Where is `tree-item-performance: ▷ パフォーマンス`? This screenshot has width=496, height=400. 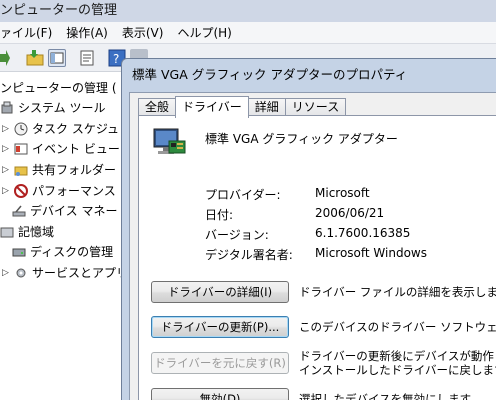 tree-item-performance: ▷ パフォーマンス is located at coordinates (59, 191).